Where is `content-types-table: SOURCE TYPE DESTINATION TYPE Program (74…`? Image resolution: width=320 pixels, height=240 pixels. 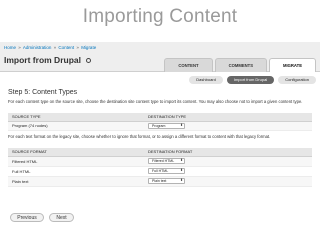 content-types-table: SOURCE TYPE DESTINATION TYPE Program (74… is located at coordinates (160, 122).